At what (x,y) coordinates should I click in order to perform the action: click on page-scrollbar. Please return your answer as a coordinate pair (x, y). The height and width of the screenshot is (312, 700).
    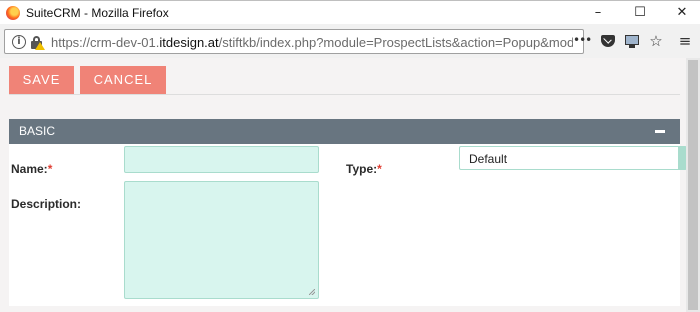
    Looking at the image, I should click on (693, 185).